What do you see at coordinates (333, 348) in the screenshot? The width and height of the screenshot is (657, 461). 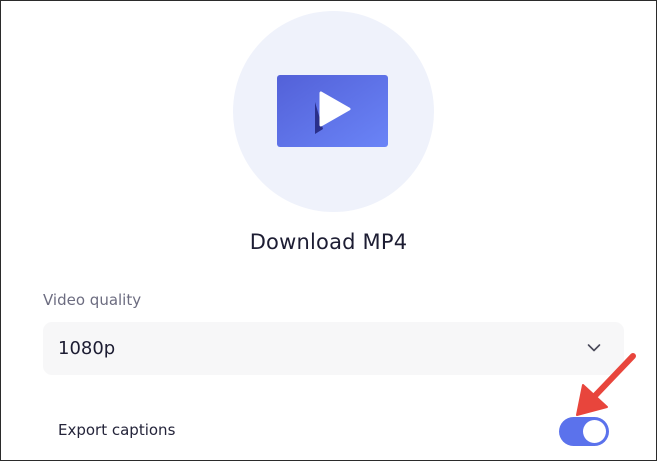 I see `video-quality-select: 1080p` at bounding box center [333, 348].